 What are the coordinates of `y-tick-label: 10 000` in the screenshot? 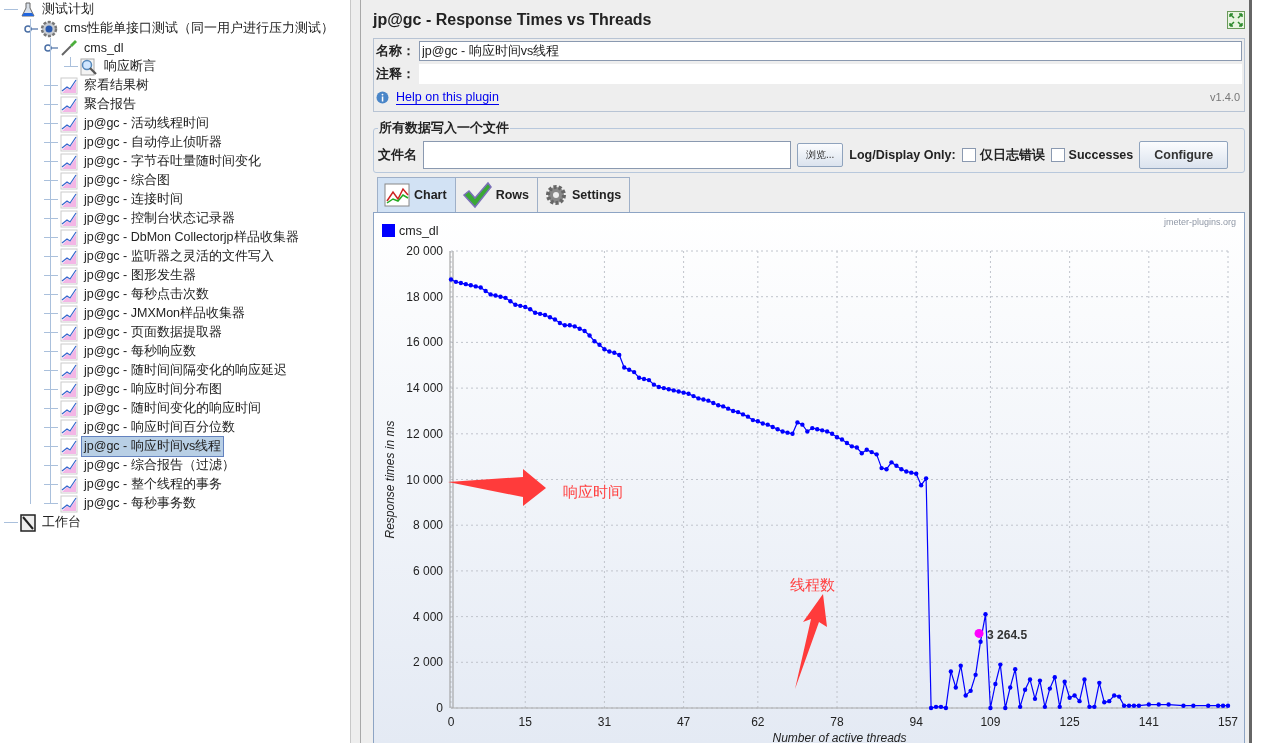 It's located at (424, 479).